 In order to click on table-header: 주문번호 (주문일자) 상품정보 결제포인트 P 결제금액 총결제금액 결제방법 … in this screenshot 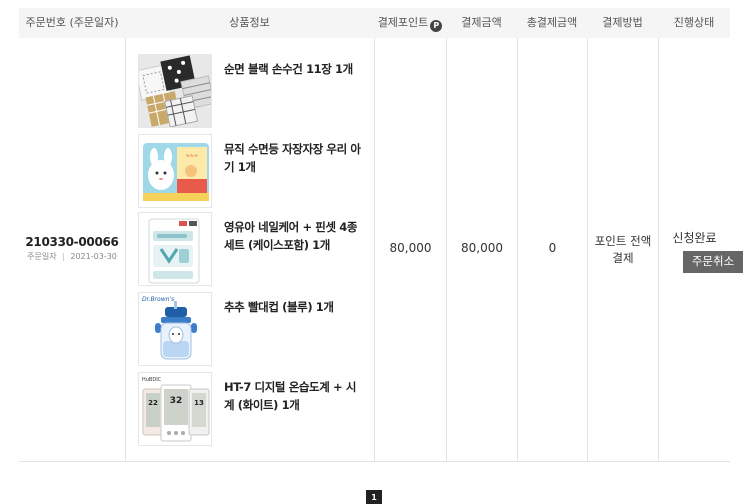, I will do `click(374, 23)`.